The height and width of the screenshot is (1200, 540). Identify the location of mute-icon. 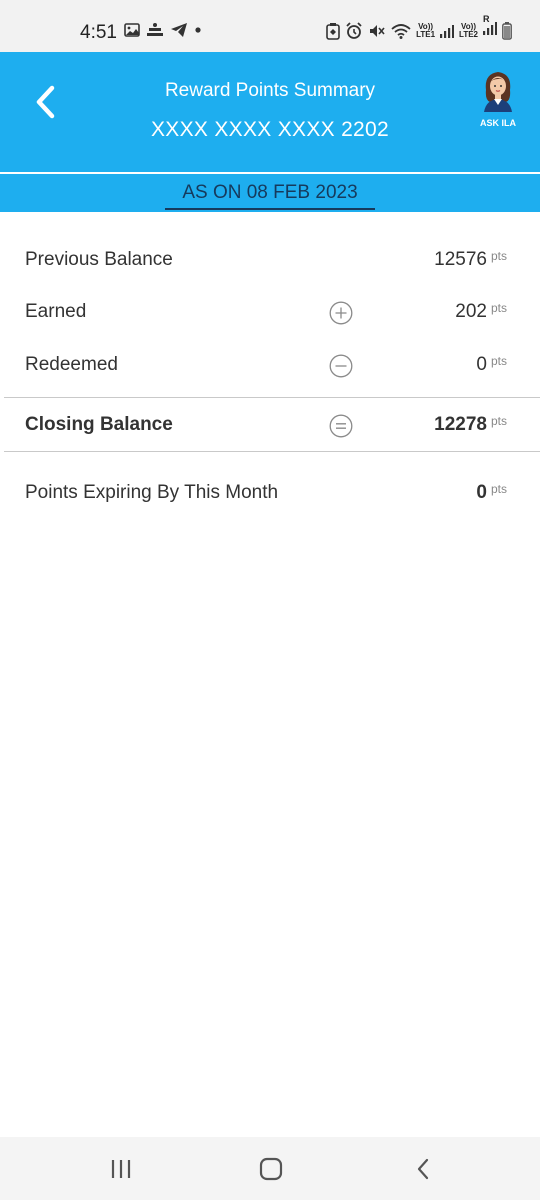
(377, 30).